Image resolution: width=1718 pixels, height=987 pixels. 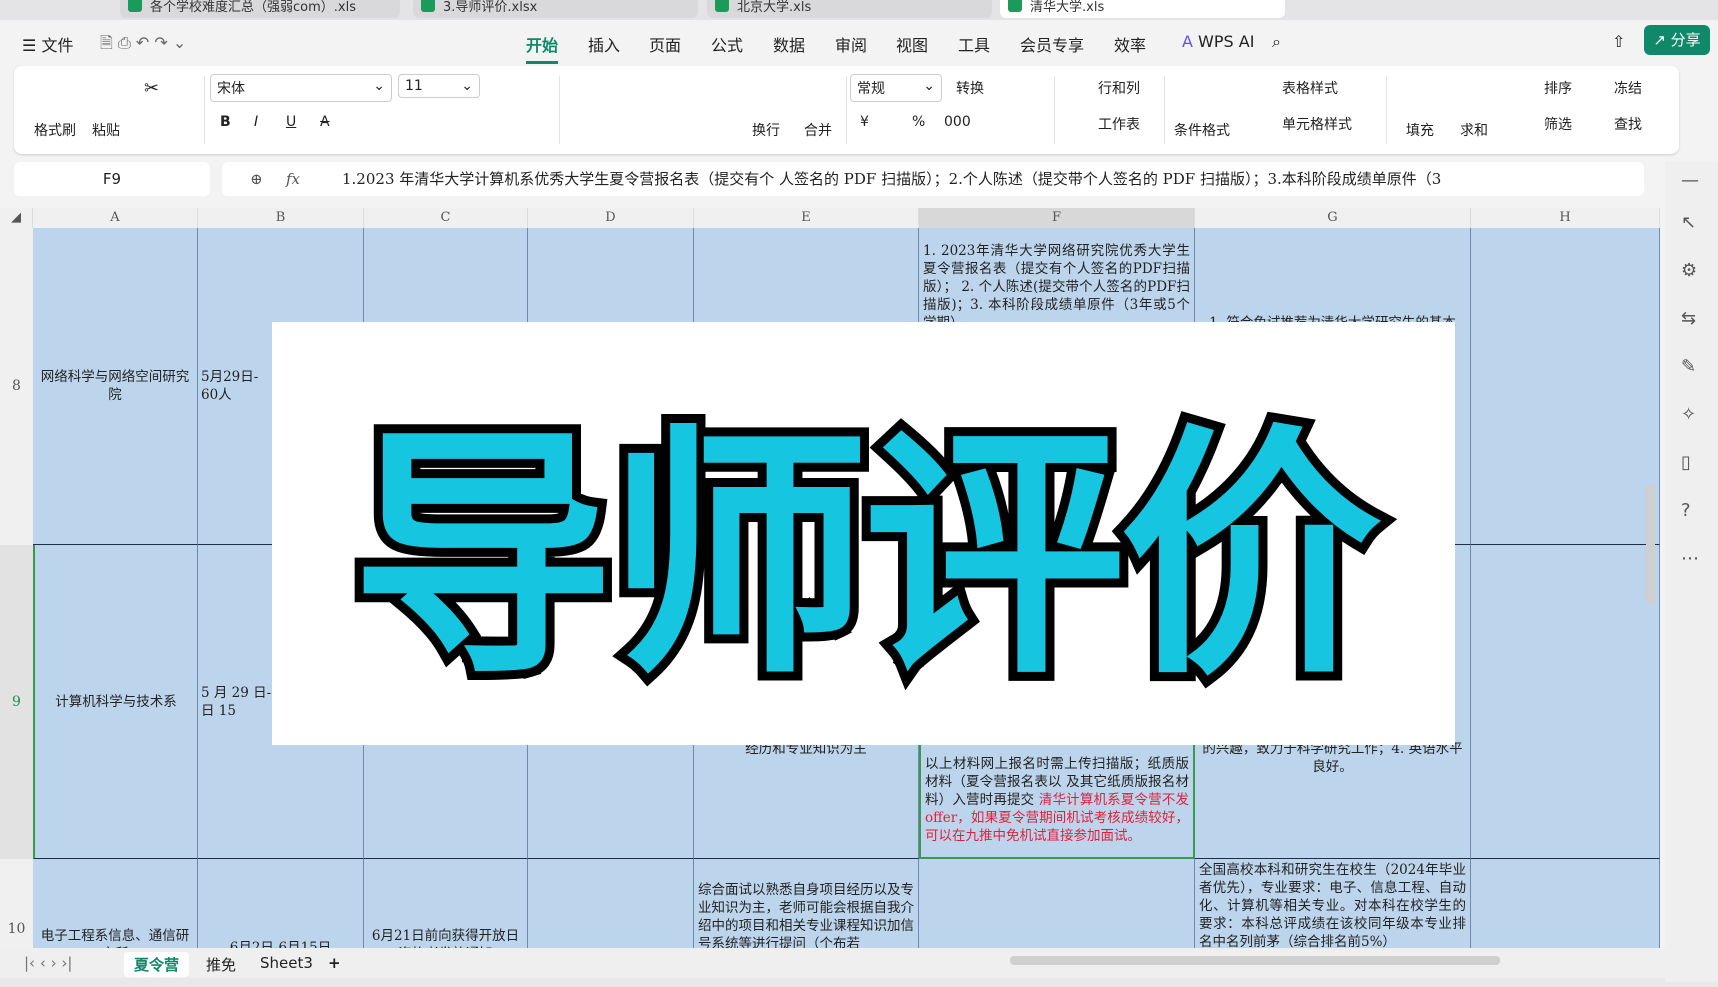 What do you see at coordinates (47, 44) in the screenshot?
I see `file-menu: ☰ 文件` at bounding box center [47, 44].